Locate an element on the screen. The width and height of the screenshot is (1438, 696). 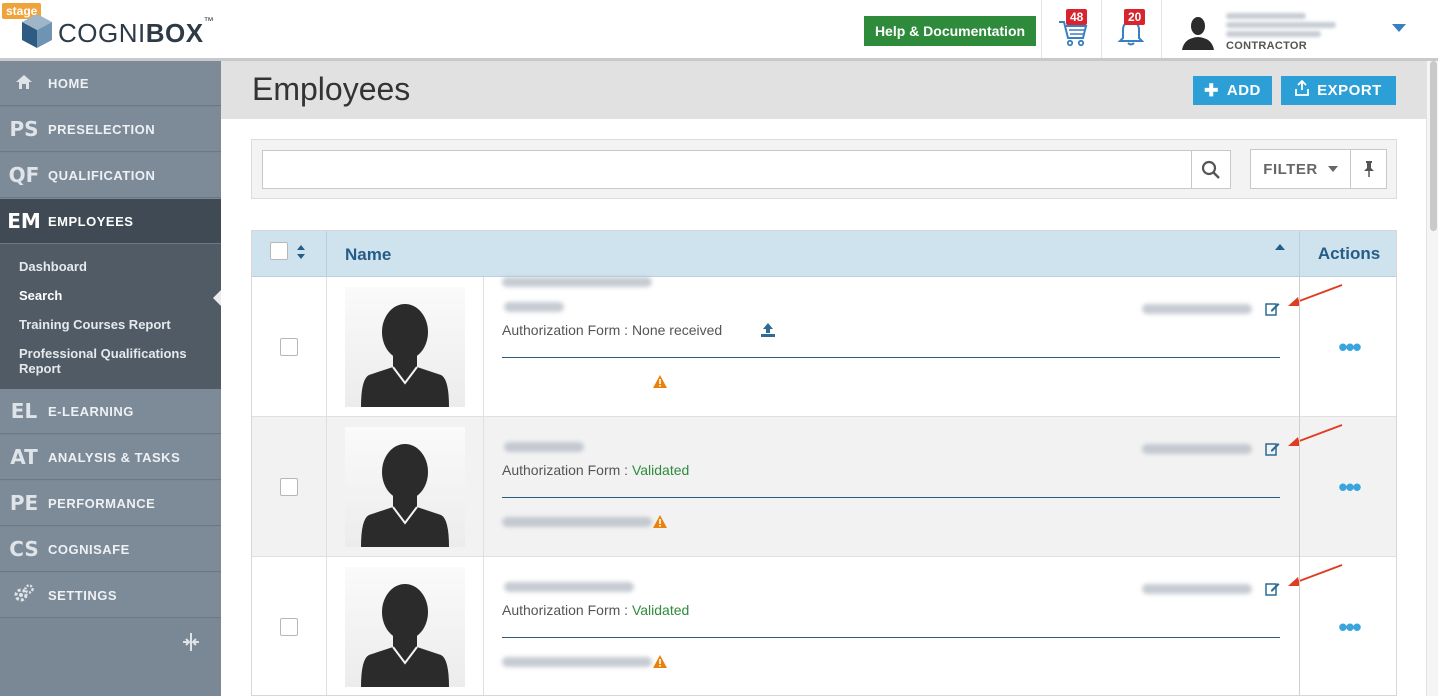
collapse-sidebar-icon is located at coordinates (191, 642).